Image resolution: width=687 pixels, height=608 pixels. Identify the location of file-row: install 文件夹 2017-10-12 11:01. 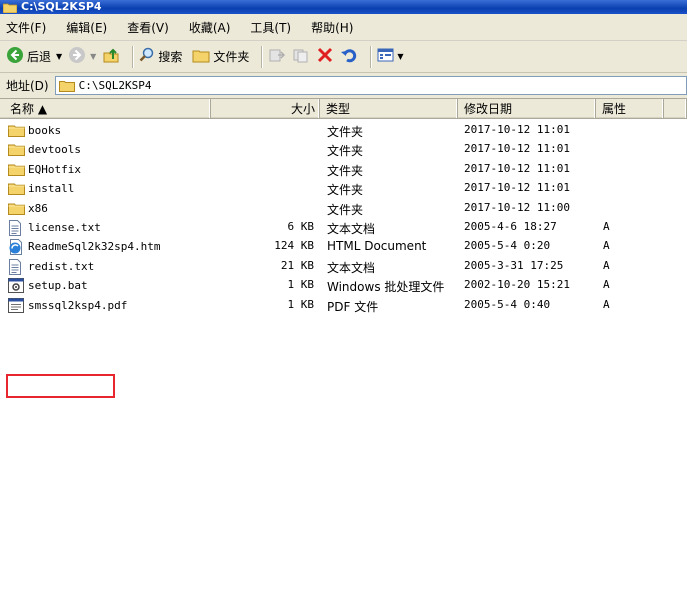
(343, 188).